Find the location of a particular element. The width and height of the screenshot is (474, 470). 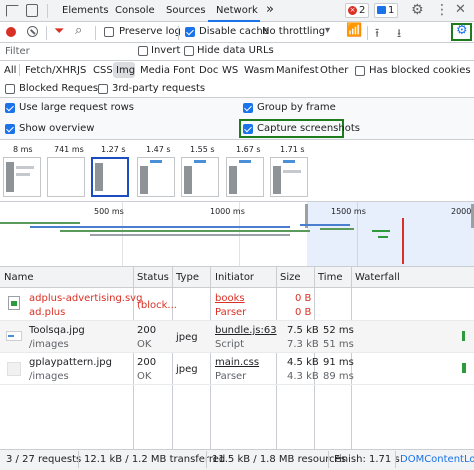

timeline-tick: 1500 ms is located at coordinates (348, 211).